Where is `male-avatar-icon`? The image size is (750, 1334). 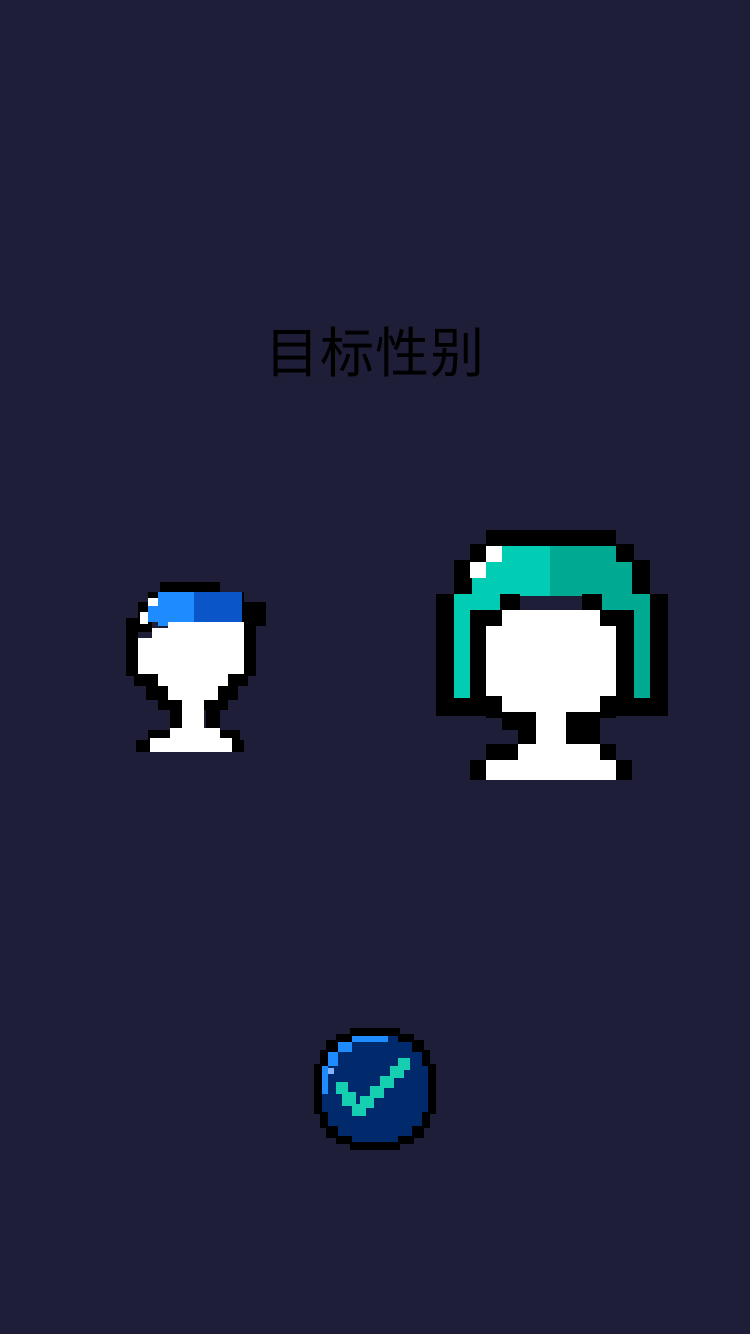
male-avatar-icon is located at coordinates (196, 667).